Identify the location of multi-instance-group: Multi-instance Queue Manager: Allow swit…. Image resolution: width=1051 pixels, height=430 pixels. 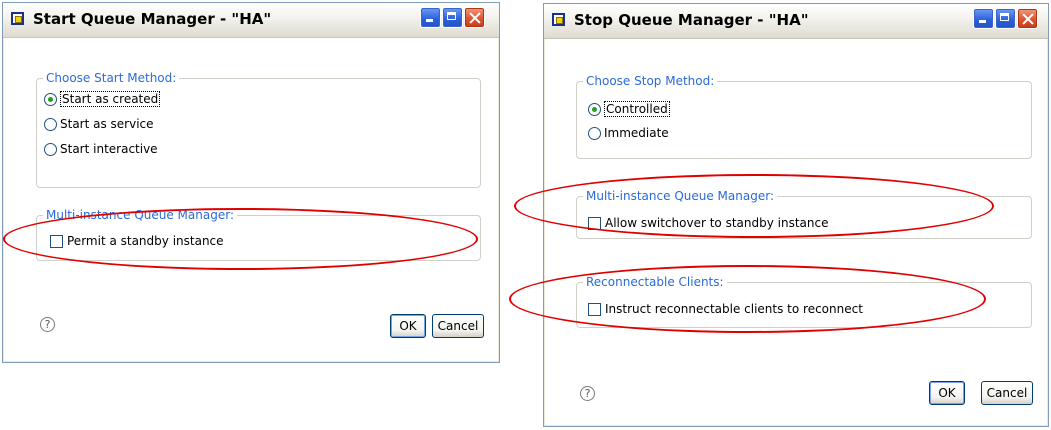
(804, 214).